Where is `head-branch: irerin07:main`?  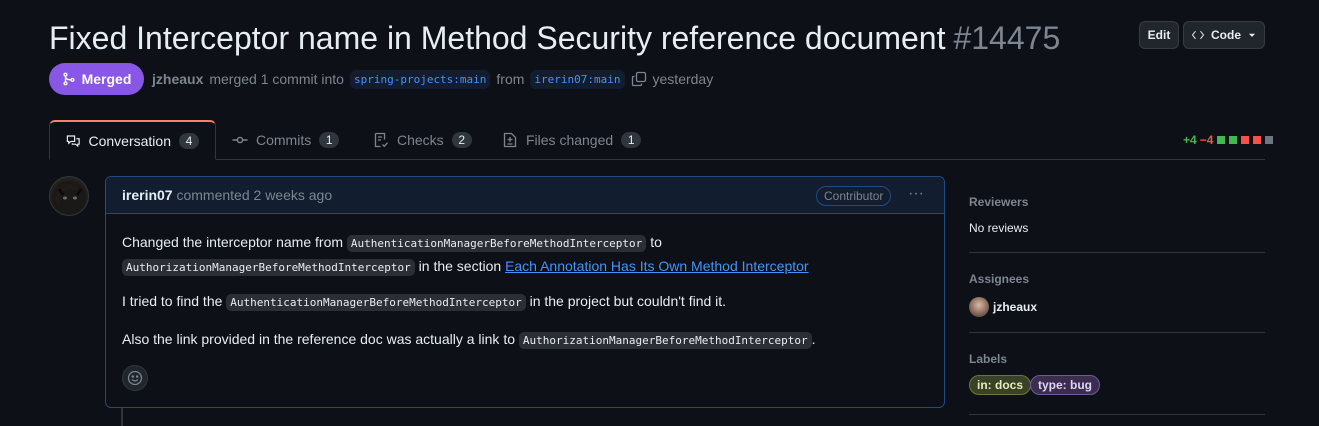
head-branch: irerin07:main is located at coordinates (577, 79).